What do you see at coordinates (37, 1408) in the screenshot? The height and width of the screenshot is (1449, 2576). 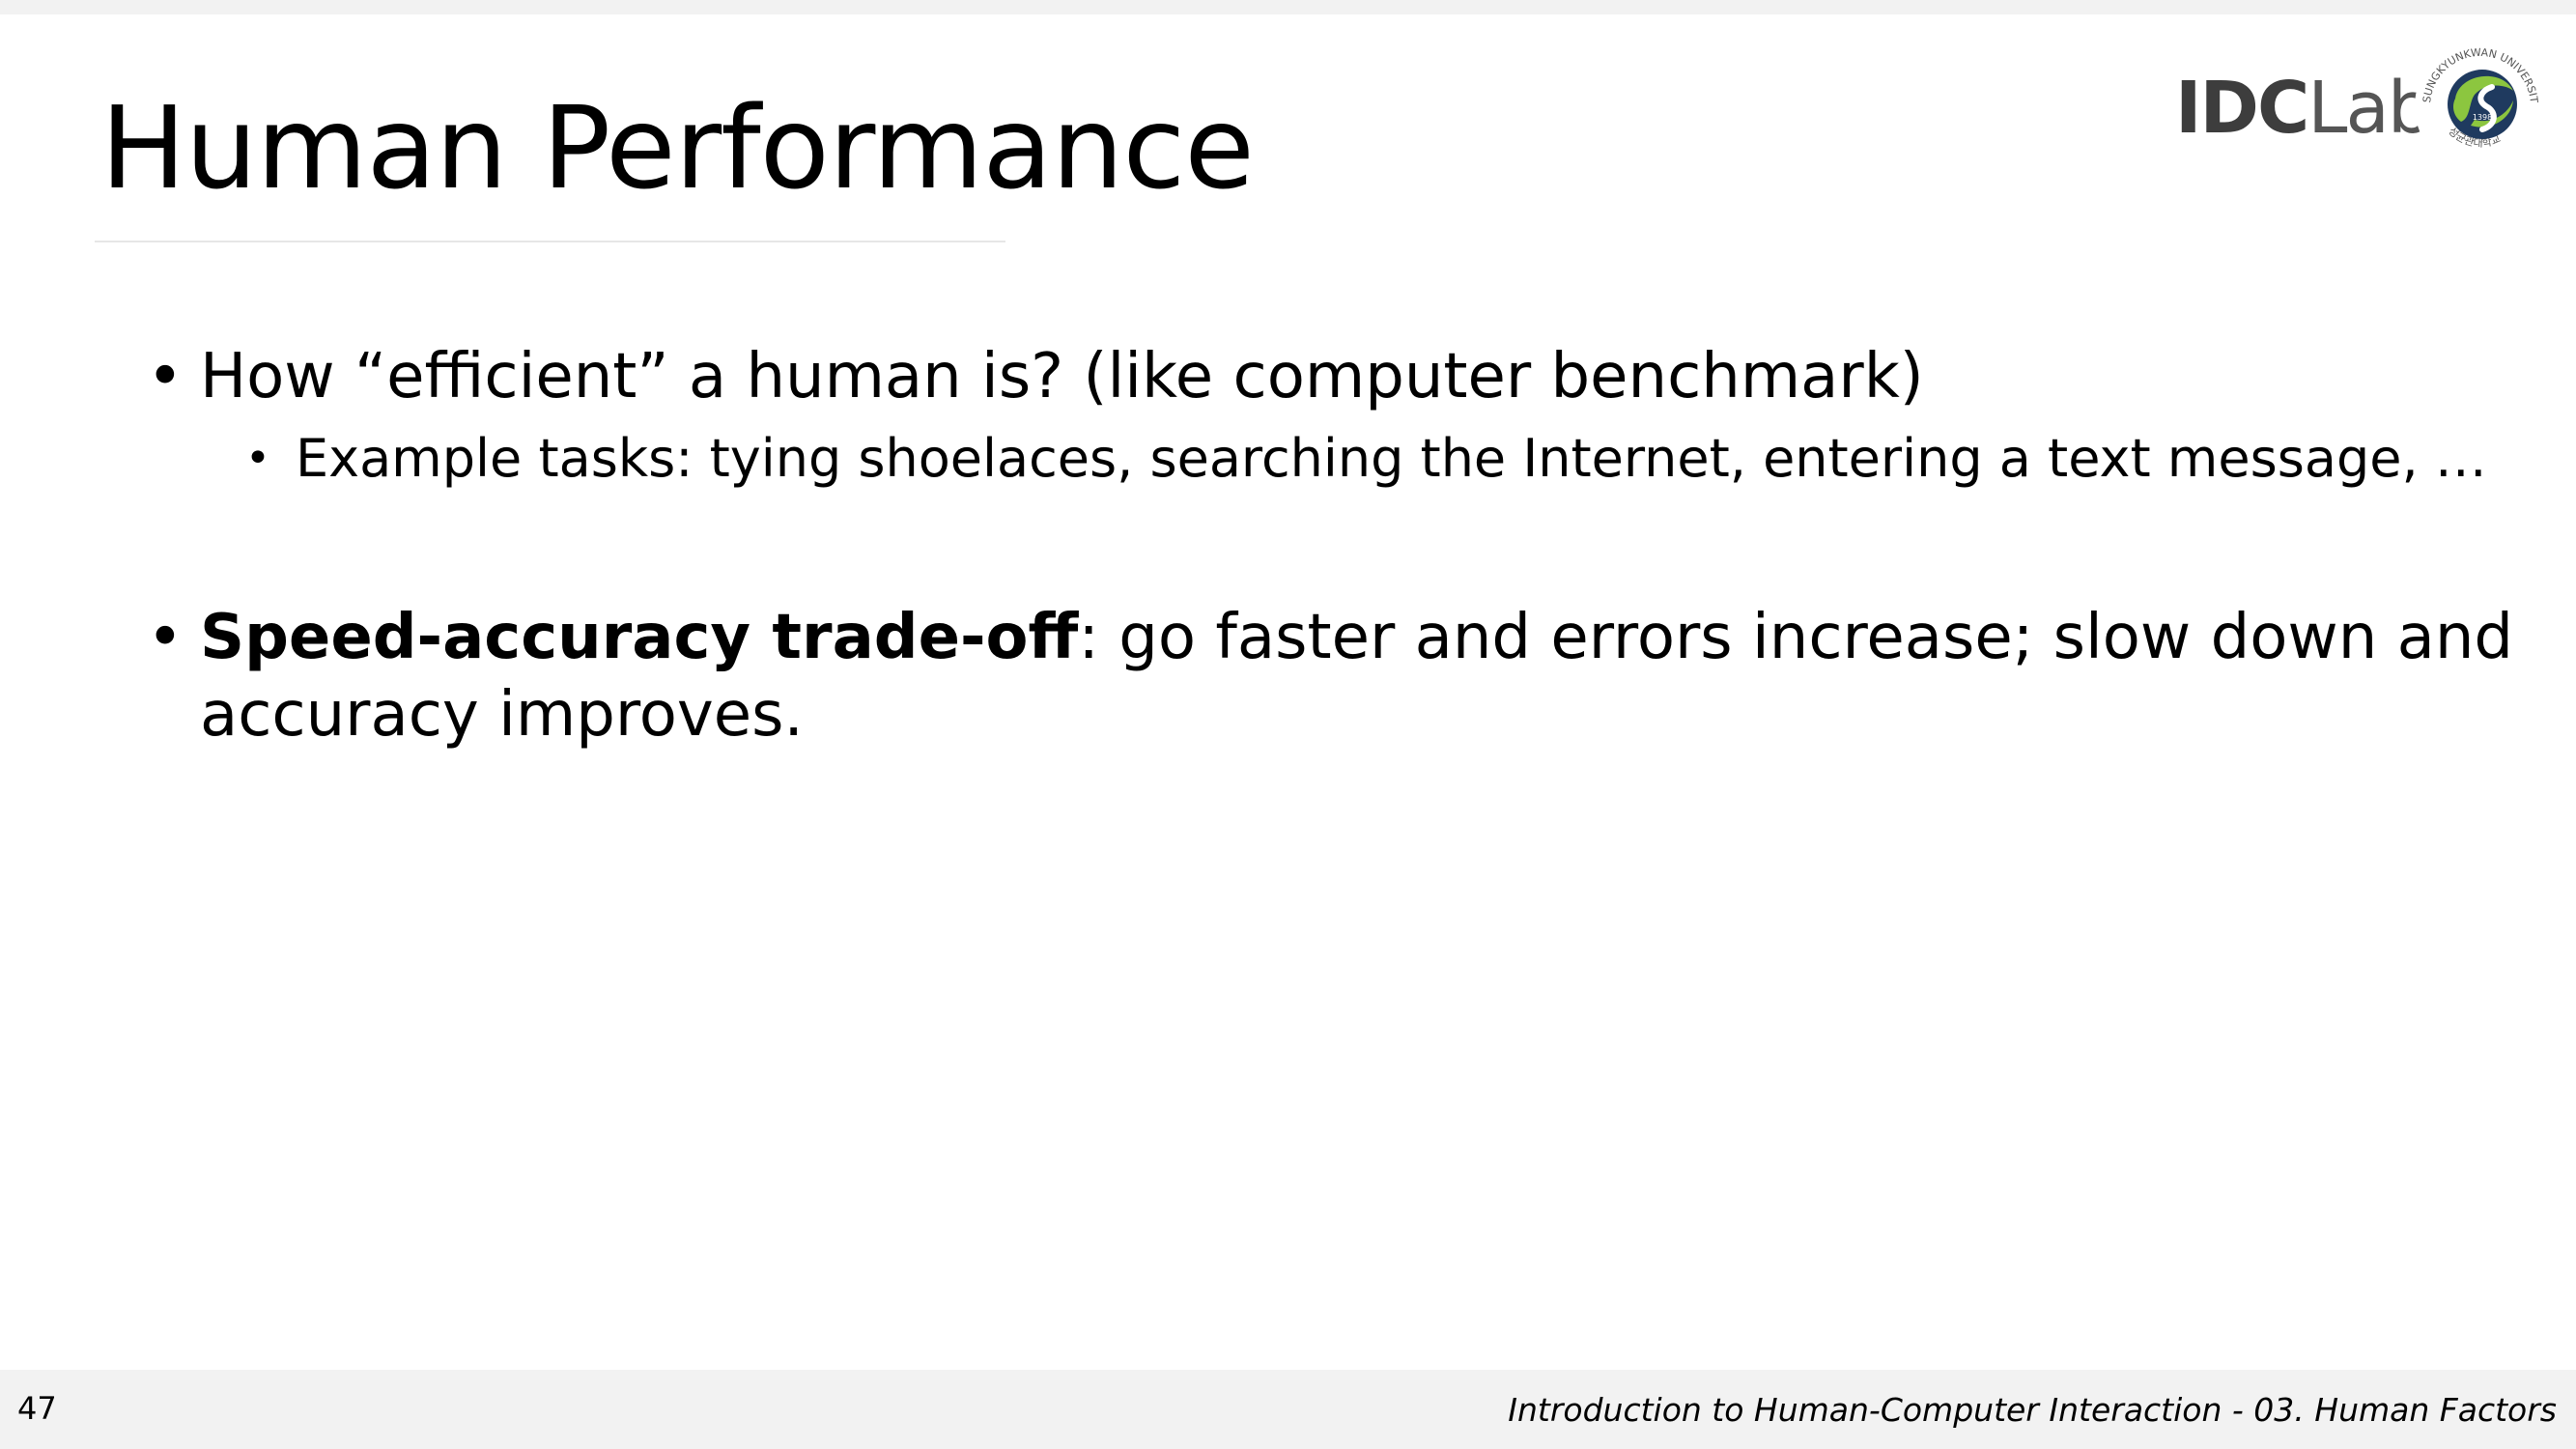 I see `page-number: 47` at bounding box center [37, 1408].